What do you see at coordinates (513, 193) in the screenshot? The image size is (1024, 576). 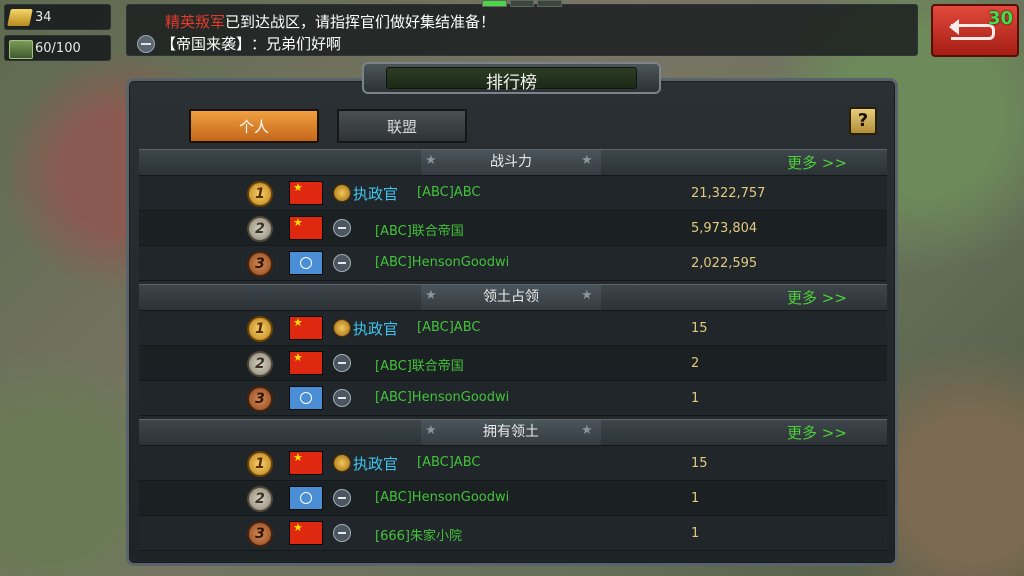 I see `ranking-row: 1 执政官 [ABC]ABC 21,322,757` at bounding box center [513, 193].